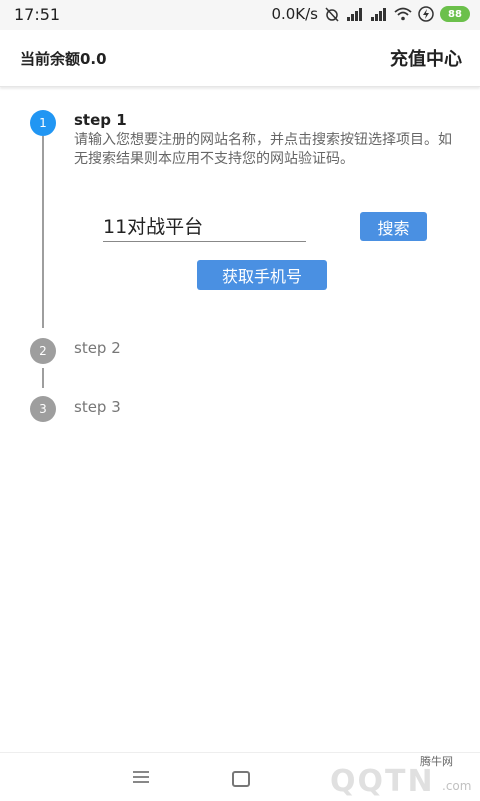  I want to click on charging-icon, so click(426, 14).